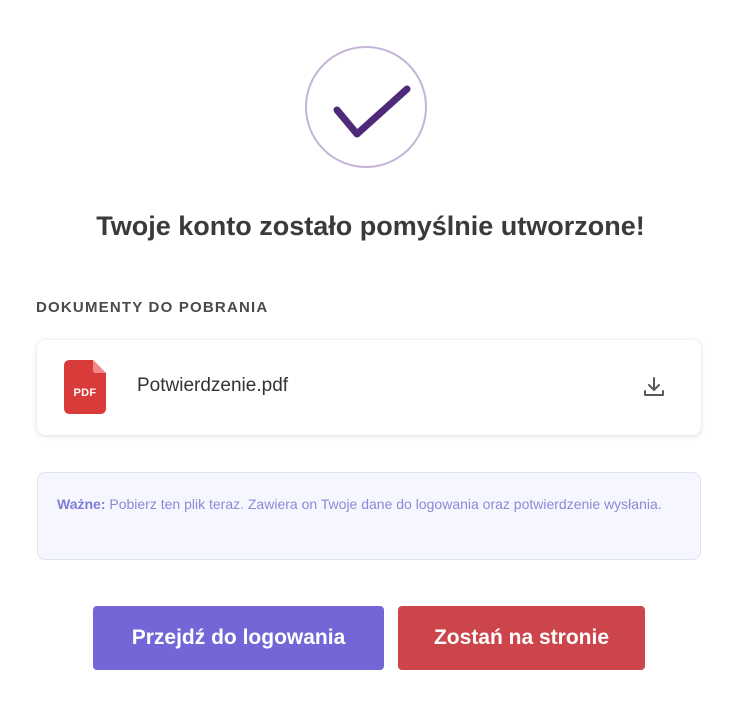 The image size is (741, 702). I want to click on pdf-file-icon: PDF, so click(85, 387).